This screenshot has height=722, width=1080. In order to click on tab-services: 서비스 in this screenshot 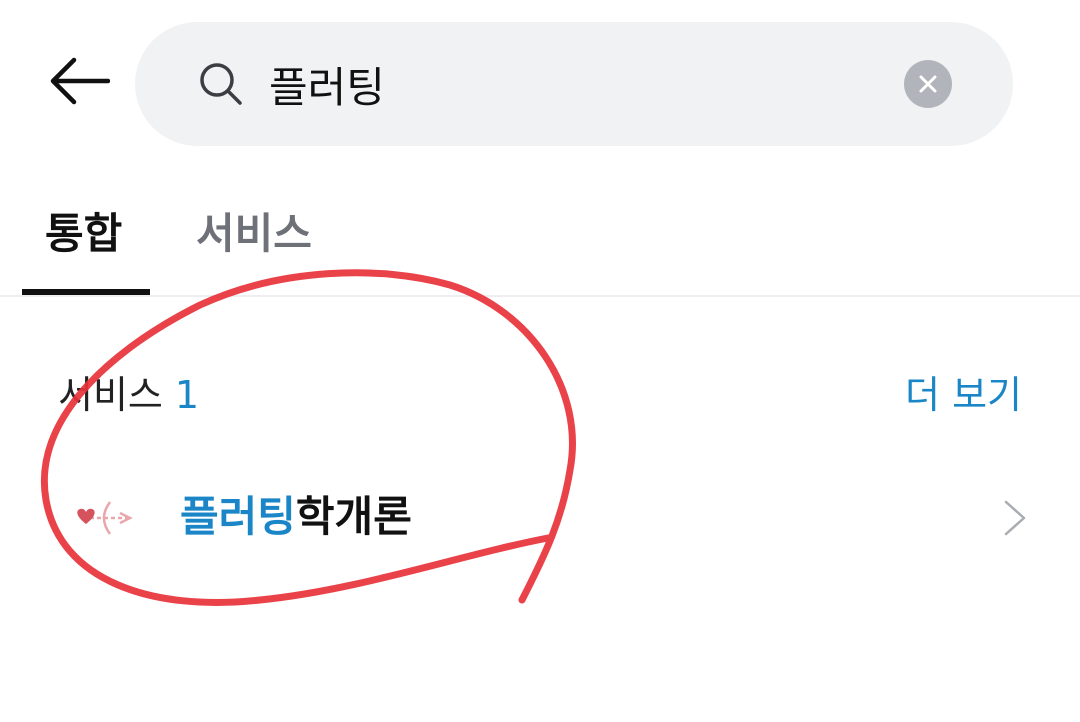, I will do `click(254, 234)`.